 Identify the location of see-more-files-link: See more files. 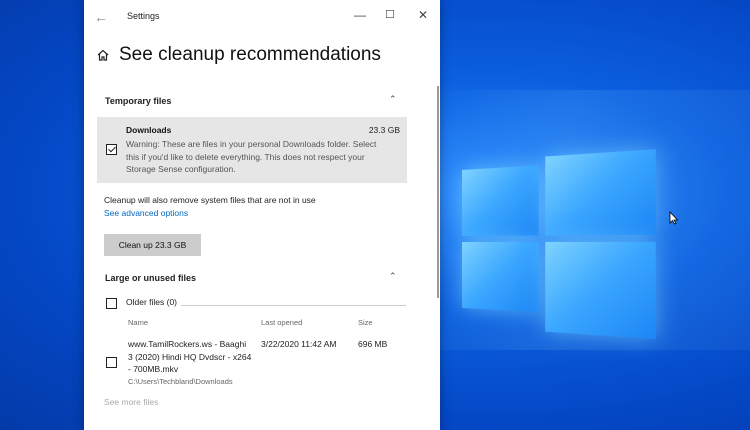
(131, 402).